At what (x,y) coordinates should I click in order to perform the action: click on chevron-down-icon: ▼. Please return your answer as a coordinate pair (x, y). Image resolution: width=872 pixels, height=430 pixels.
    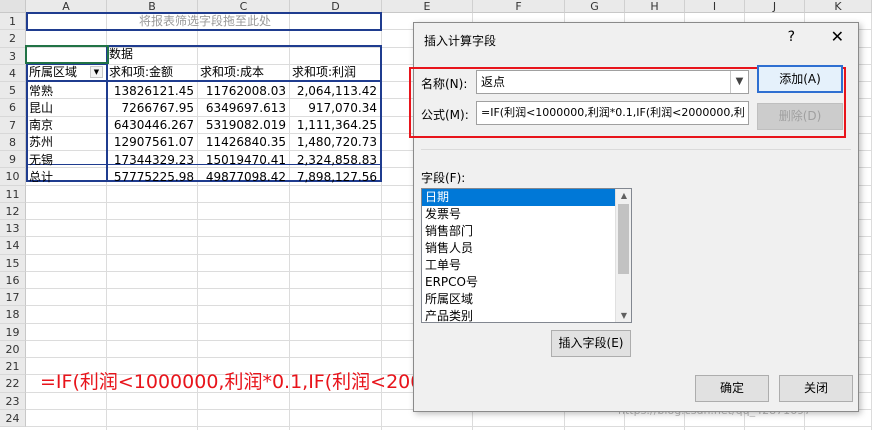
    Looking at the image, I should click on (739, 82).